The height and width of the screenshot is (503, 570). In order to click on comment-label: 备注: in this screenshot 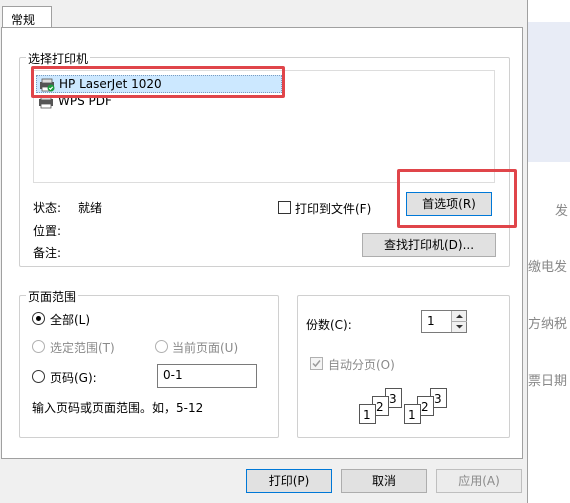, I will do `click(47, 253)`.